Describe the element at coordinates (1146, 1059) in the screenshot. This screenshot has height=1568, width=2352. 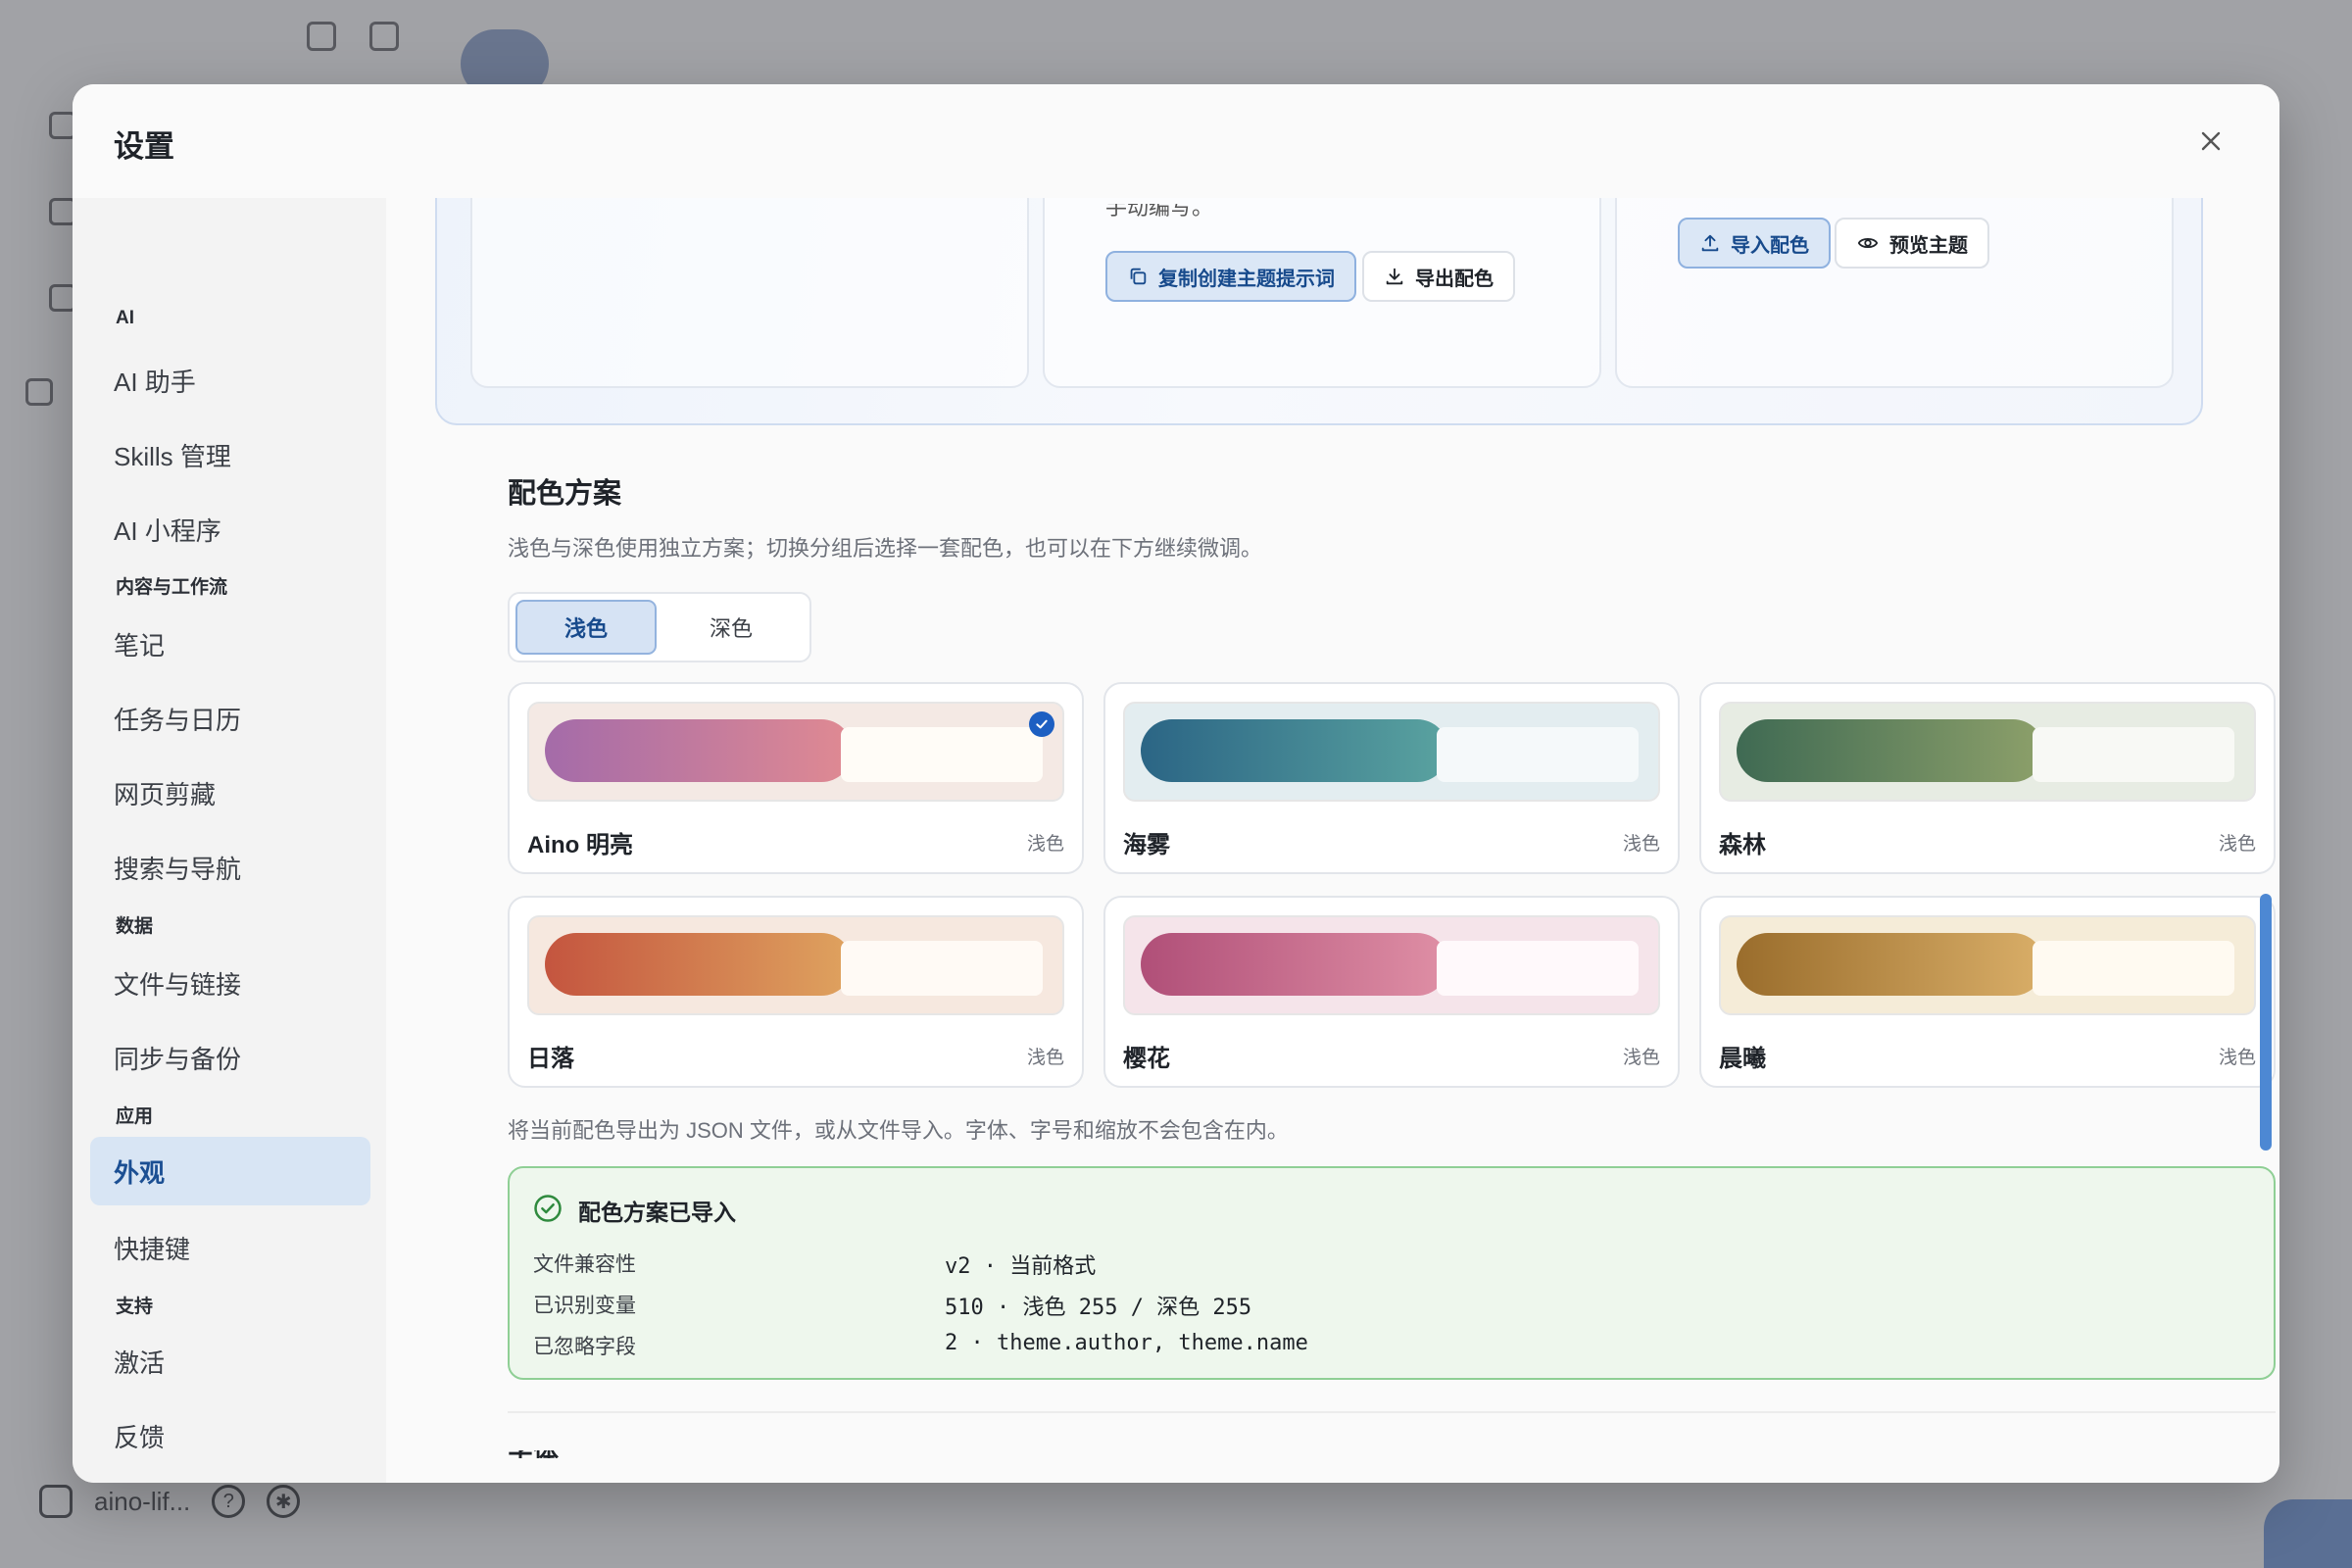
I see `scheme-name: 樱花` at that location.